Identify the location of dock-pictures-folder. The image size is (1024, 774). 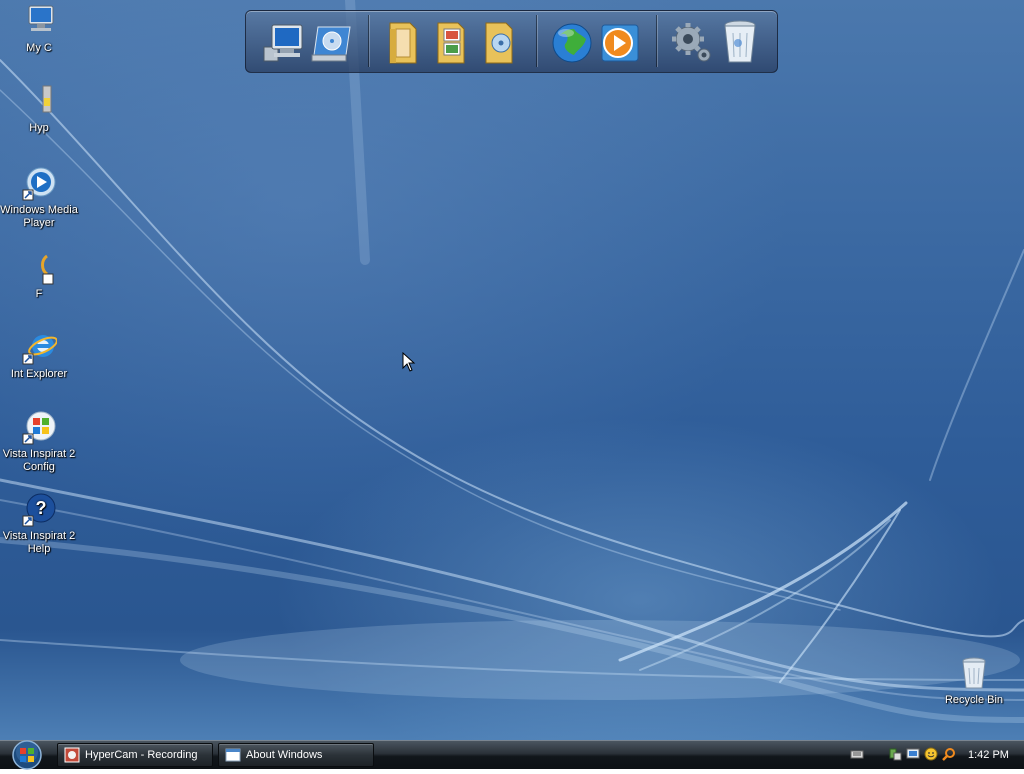
(452, 42).